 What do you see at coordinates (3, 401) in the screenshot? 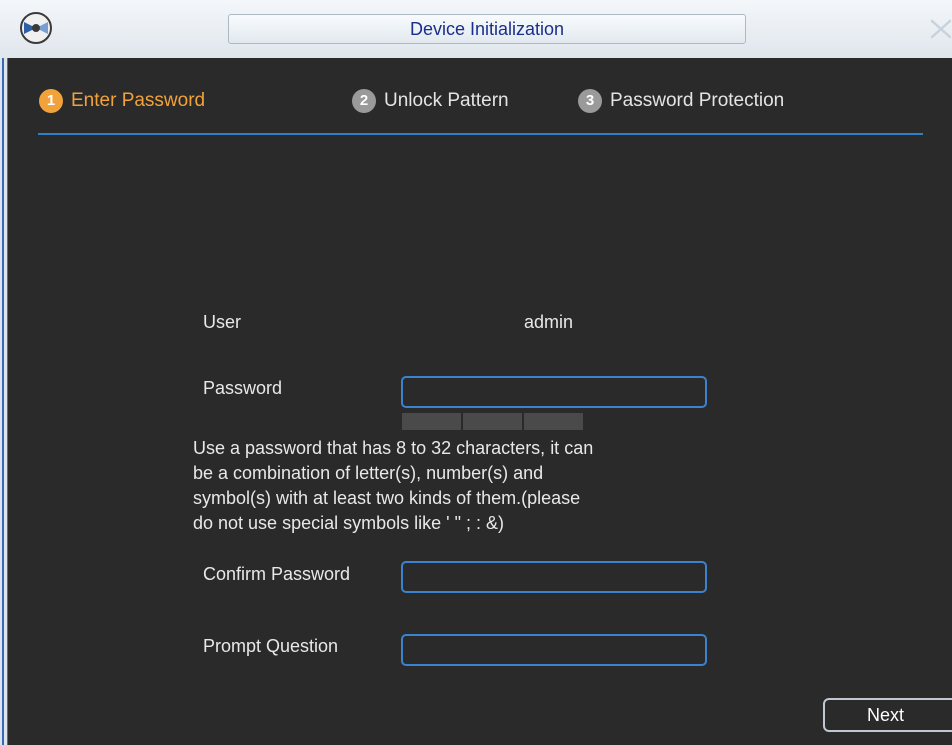
I see `left-window-edge-line` at bounding box center [3, 401].